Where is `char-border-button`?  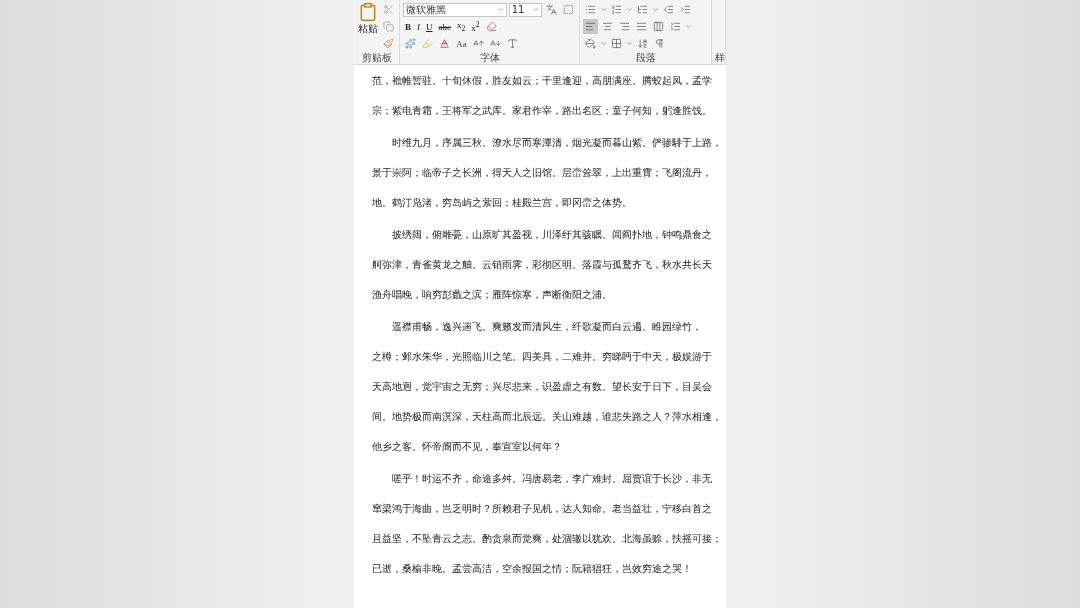 char-border-button is located at coordinates (568, 9).